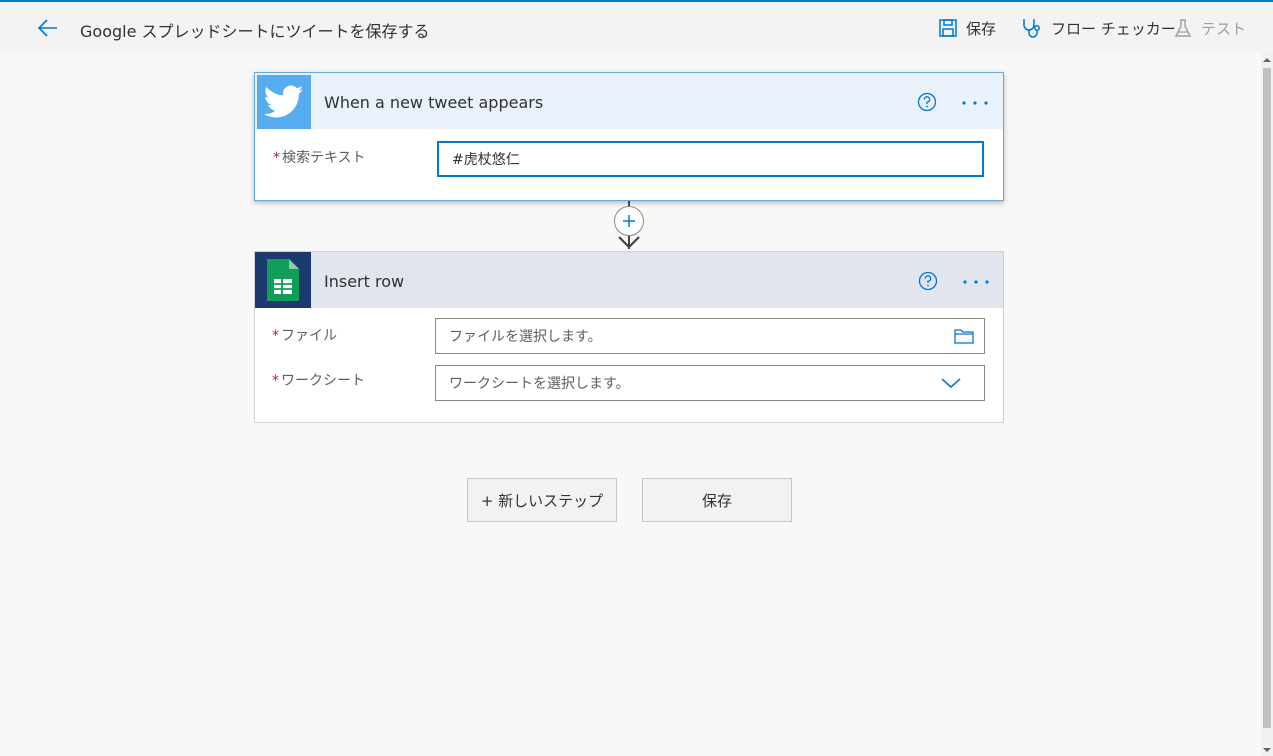  What do you see at coordinates (717, 500) in the screenshot?
I see `save-button: 保存` at bounding box center [717, 500].